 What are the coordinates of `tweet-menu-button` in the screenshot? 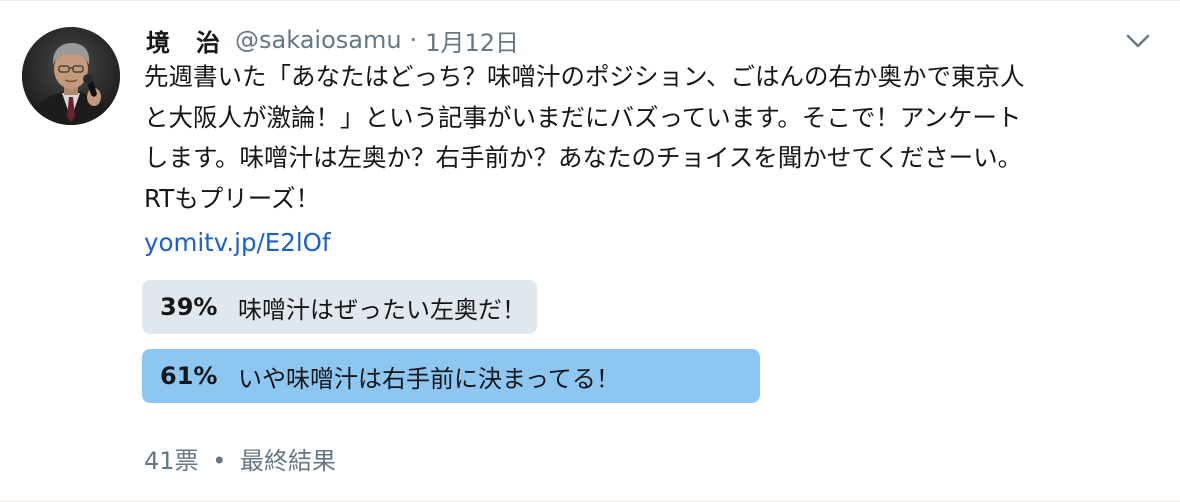 It's located at (1138, 41).